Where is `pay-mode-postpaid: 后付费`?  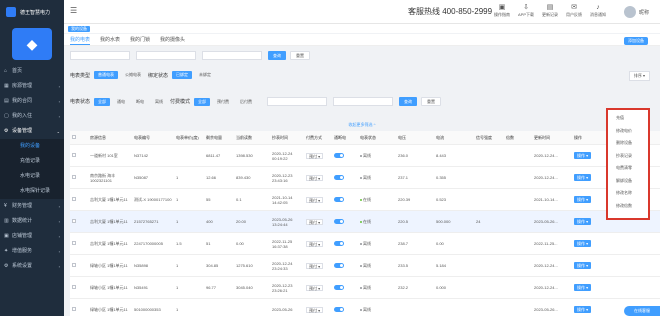
pay-mode-postpaid: 后付费 is located at coordinates (246, 102).